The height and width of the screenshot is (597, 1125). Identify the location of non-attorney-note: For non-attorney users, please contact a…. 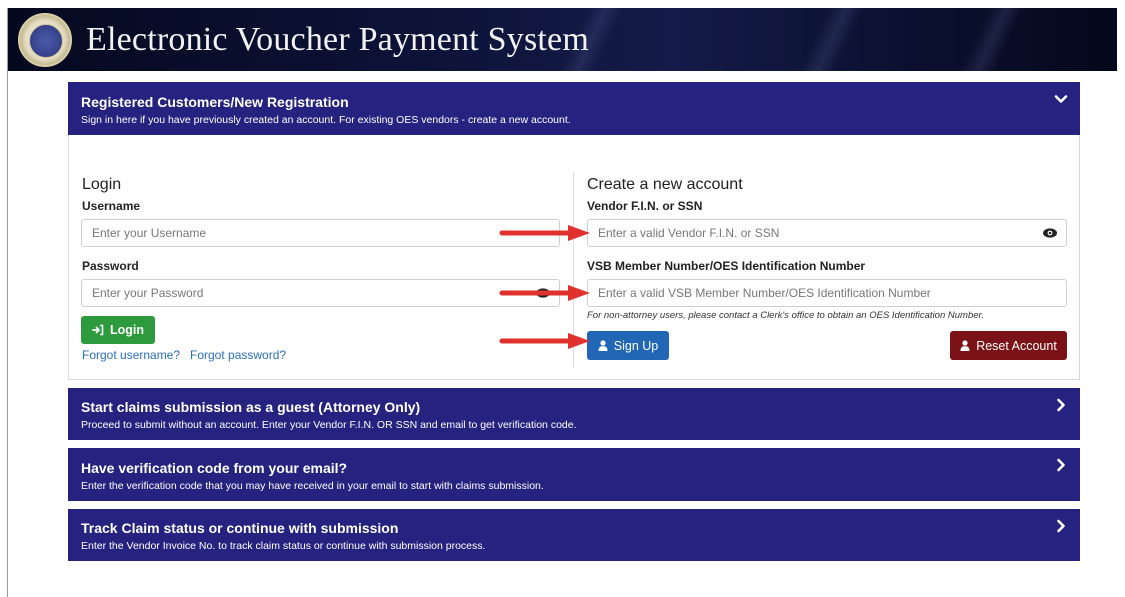
(785, 315).